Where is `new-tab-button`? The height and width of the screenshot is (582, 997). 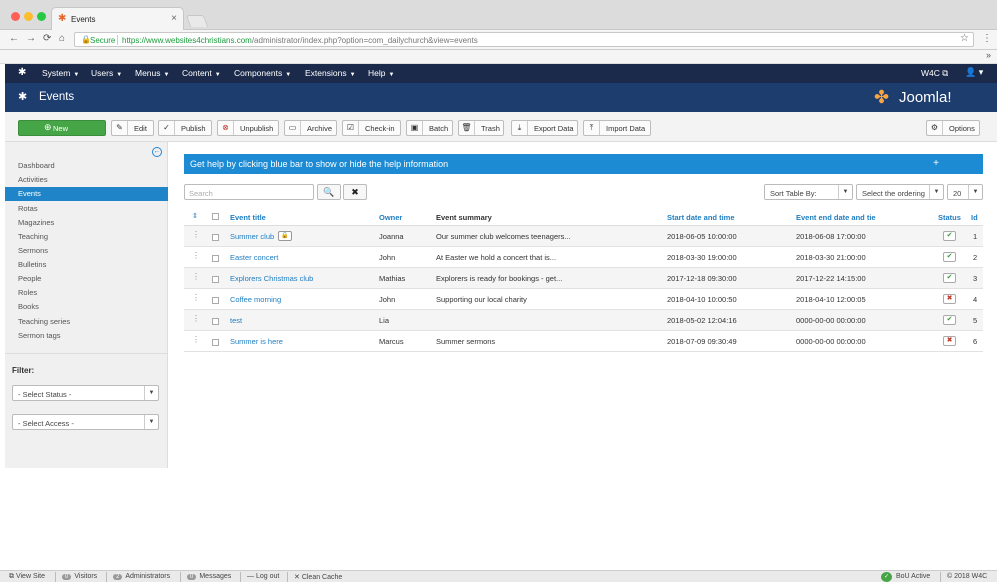
new-tab-button is located at coordinates (197, 21).